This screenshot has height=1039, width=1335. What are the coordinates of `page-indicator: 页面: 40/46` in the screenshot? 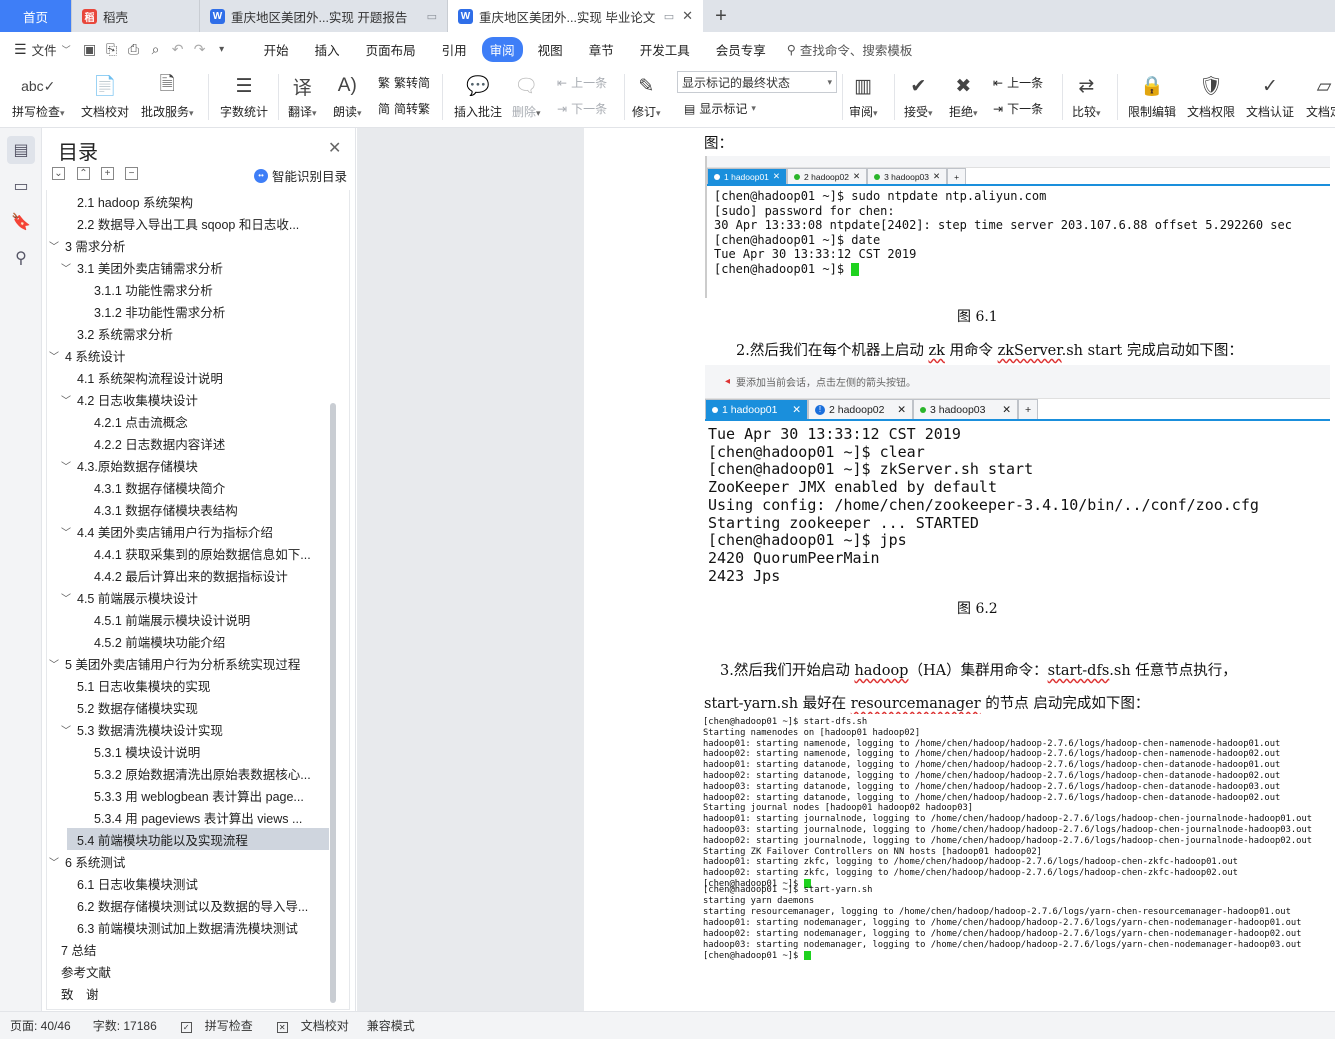 It's located at (40, 1025).